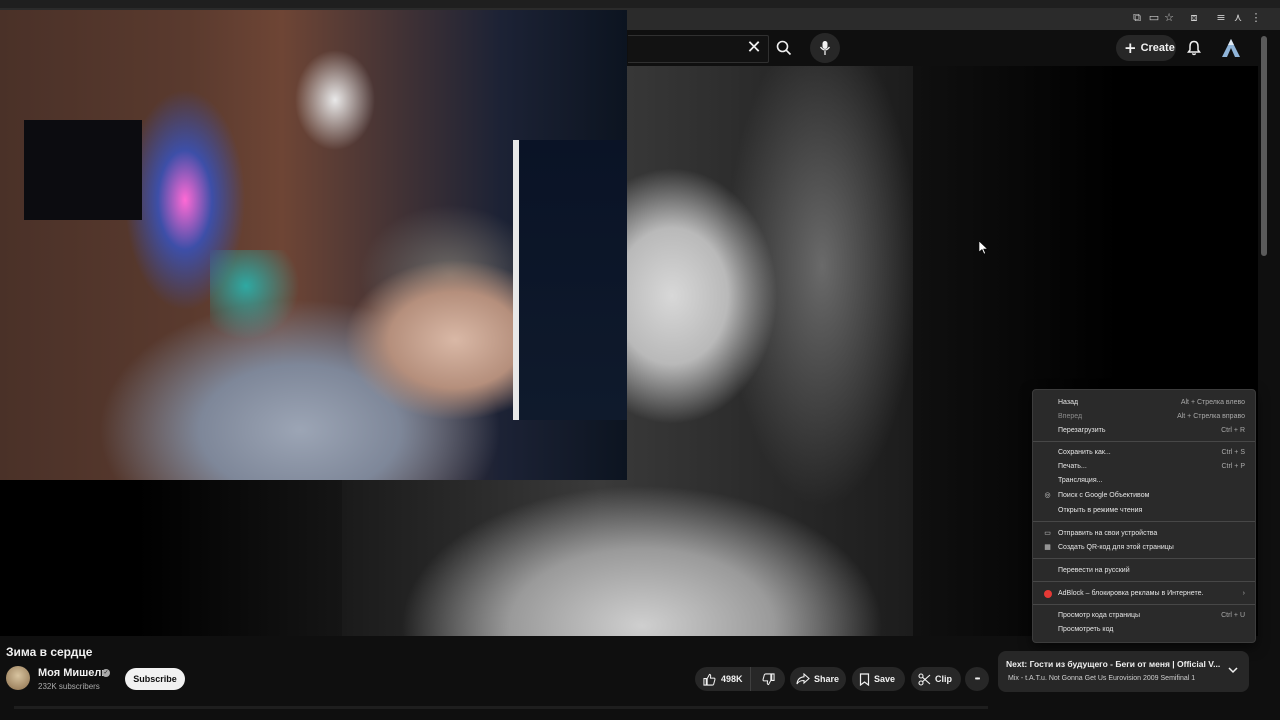 This screenshot has width=1280, height=720. Describe the element at coordinates (83, 170) in the screenshot. I see `webcam-tv-screen` at that location.